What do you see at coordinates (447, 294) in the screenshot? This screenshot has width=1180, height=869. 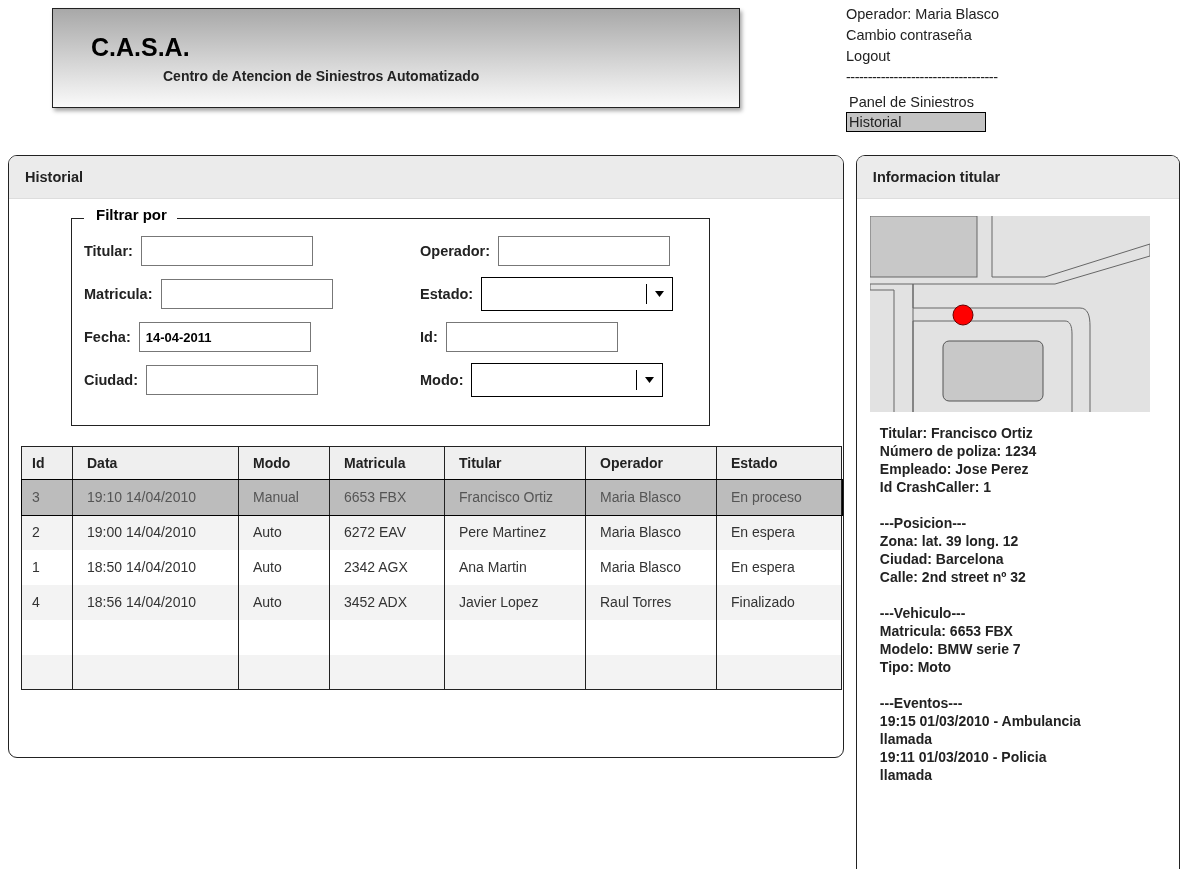 I see `field-label: Estado:` at bounding box center [447, 294].